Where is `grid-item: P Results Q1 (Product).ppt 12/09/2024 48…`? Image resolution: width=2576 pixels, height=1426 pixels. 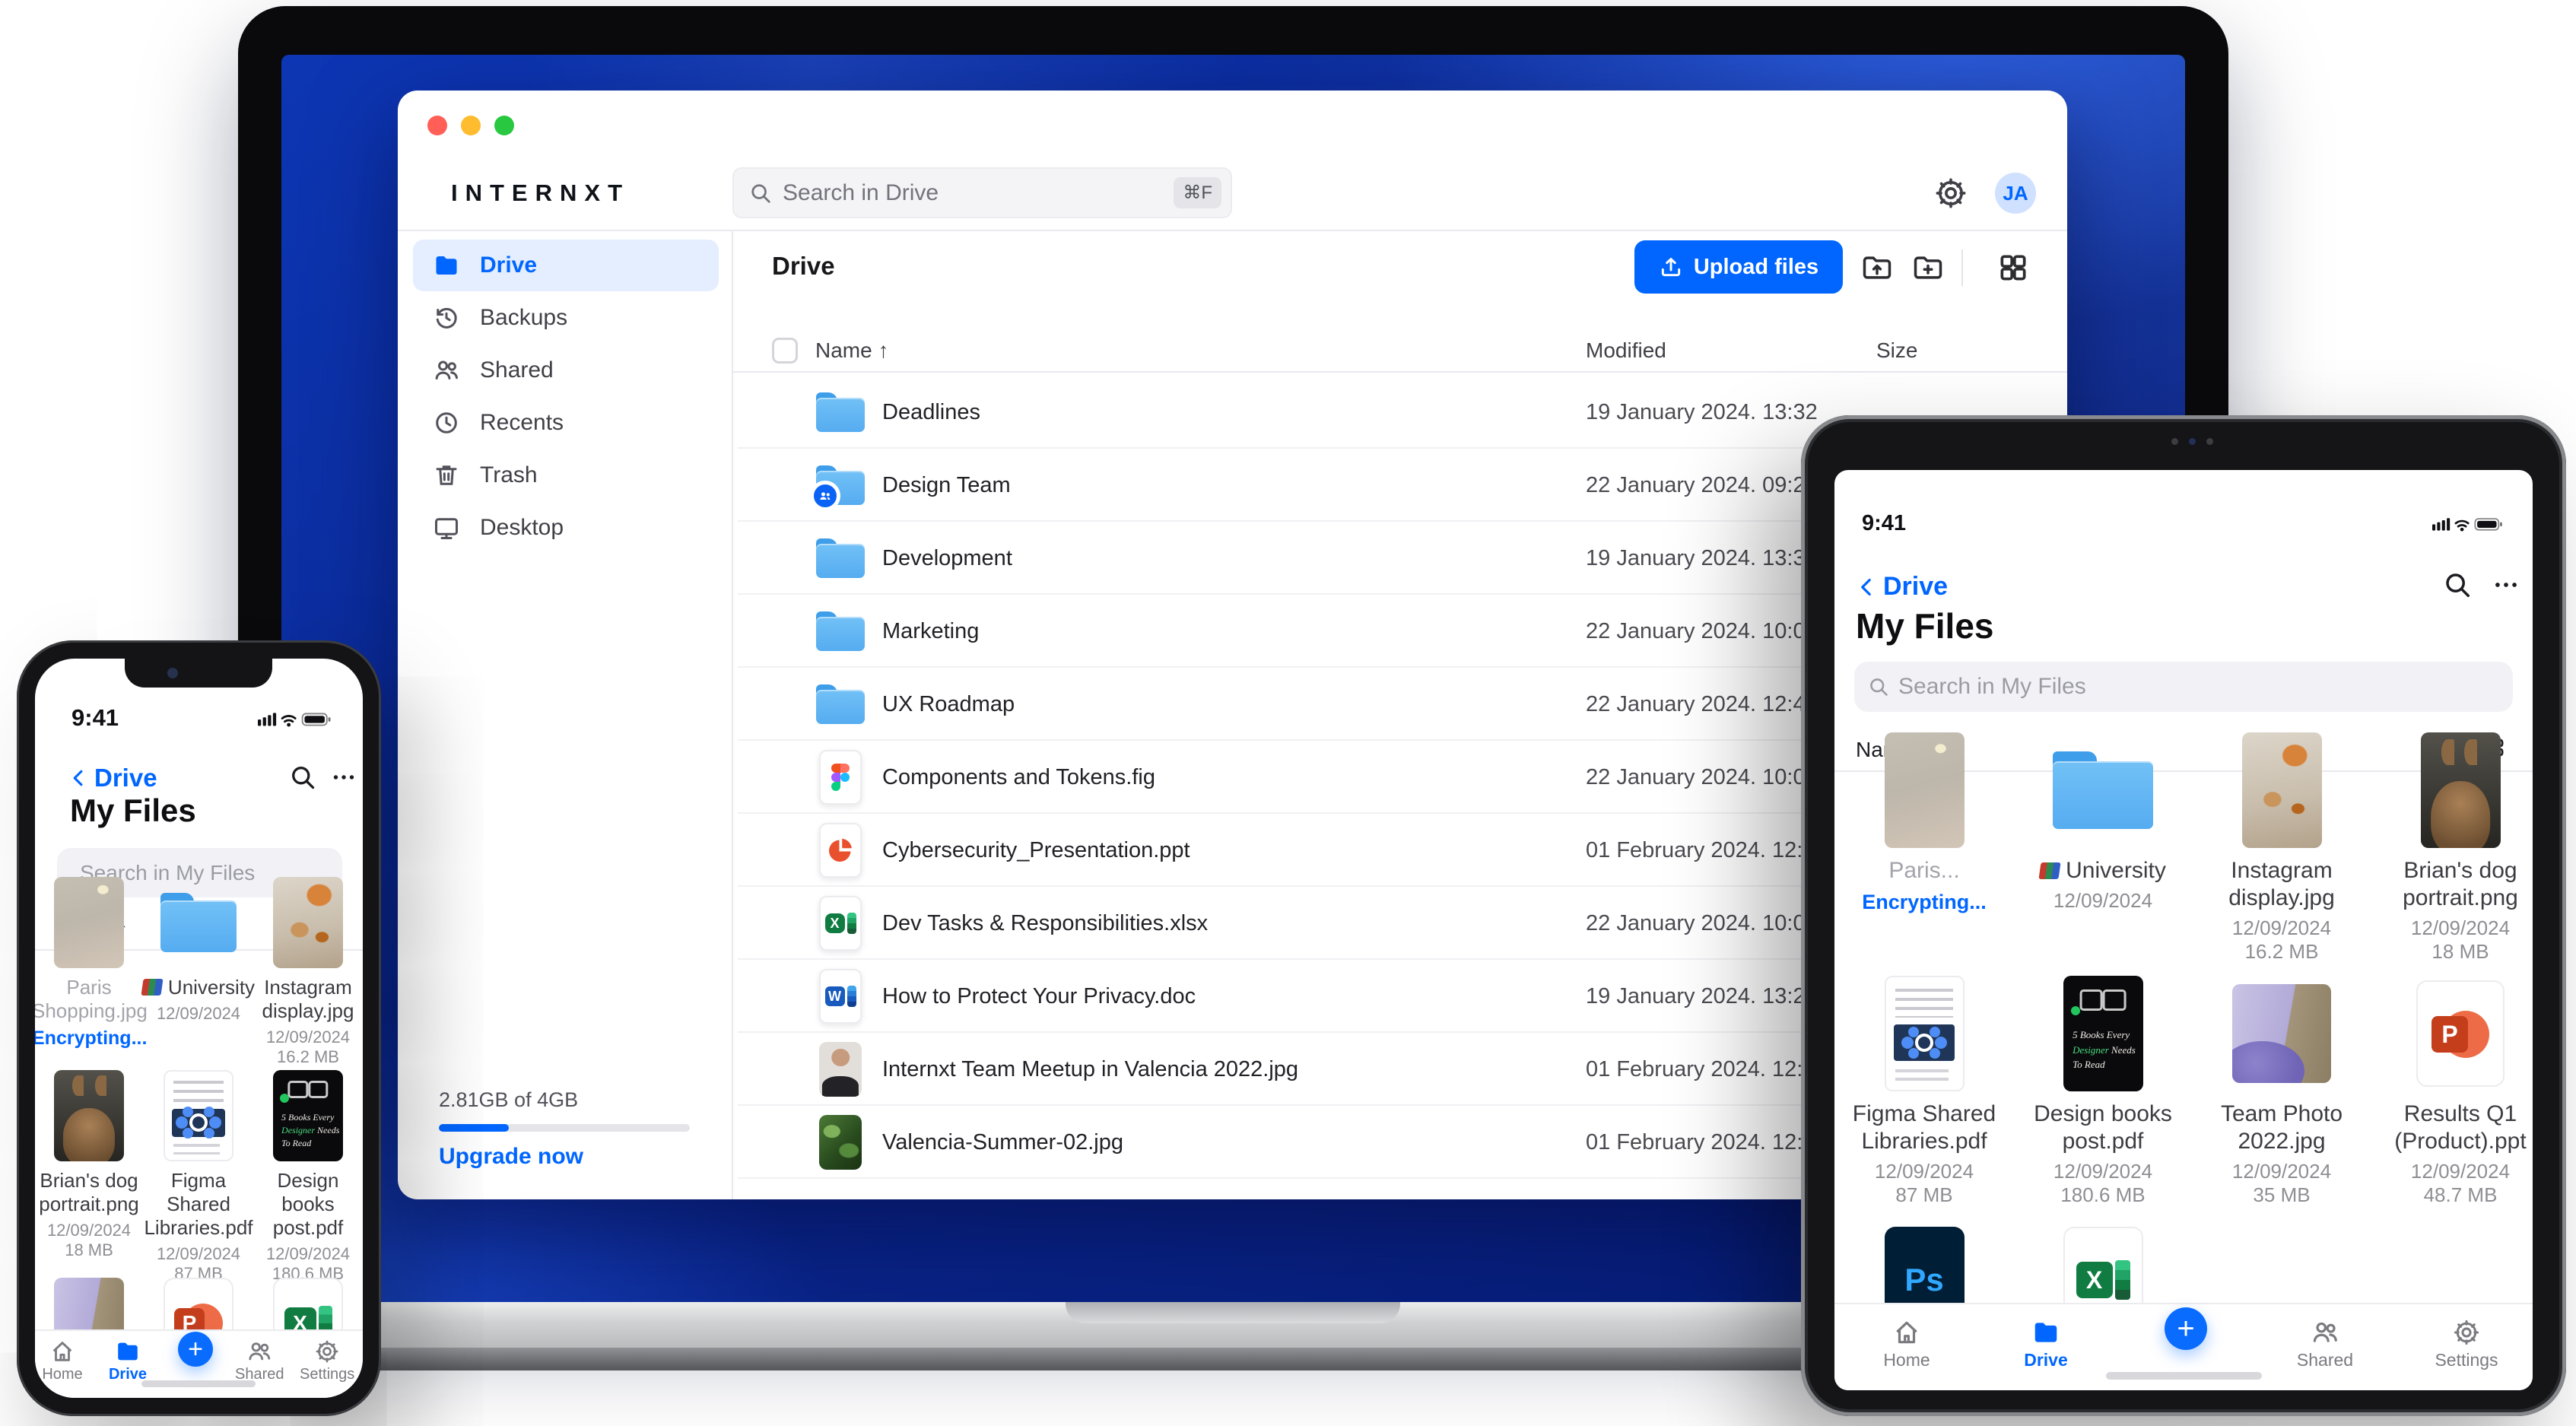
grid-item: P Results Q1 (Product).ppt 12/09/2024 48… is located at coordinates (2460, 1091).